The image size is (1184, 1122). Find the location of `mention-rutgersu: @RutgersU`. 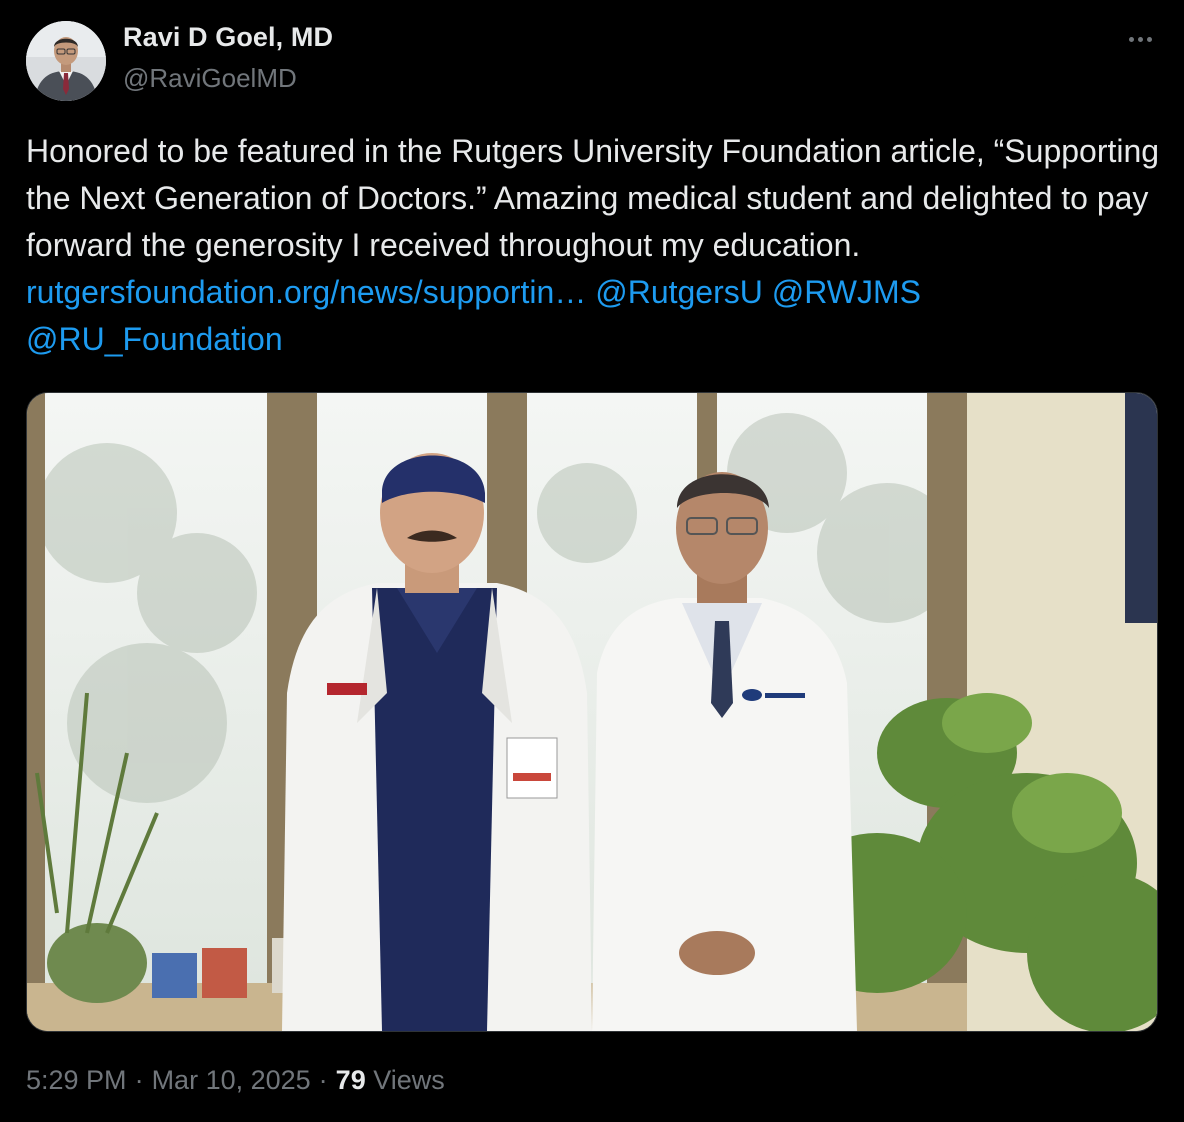

mention-rutgersu: @RutgersU is located at coordinates (679, 292).